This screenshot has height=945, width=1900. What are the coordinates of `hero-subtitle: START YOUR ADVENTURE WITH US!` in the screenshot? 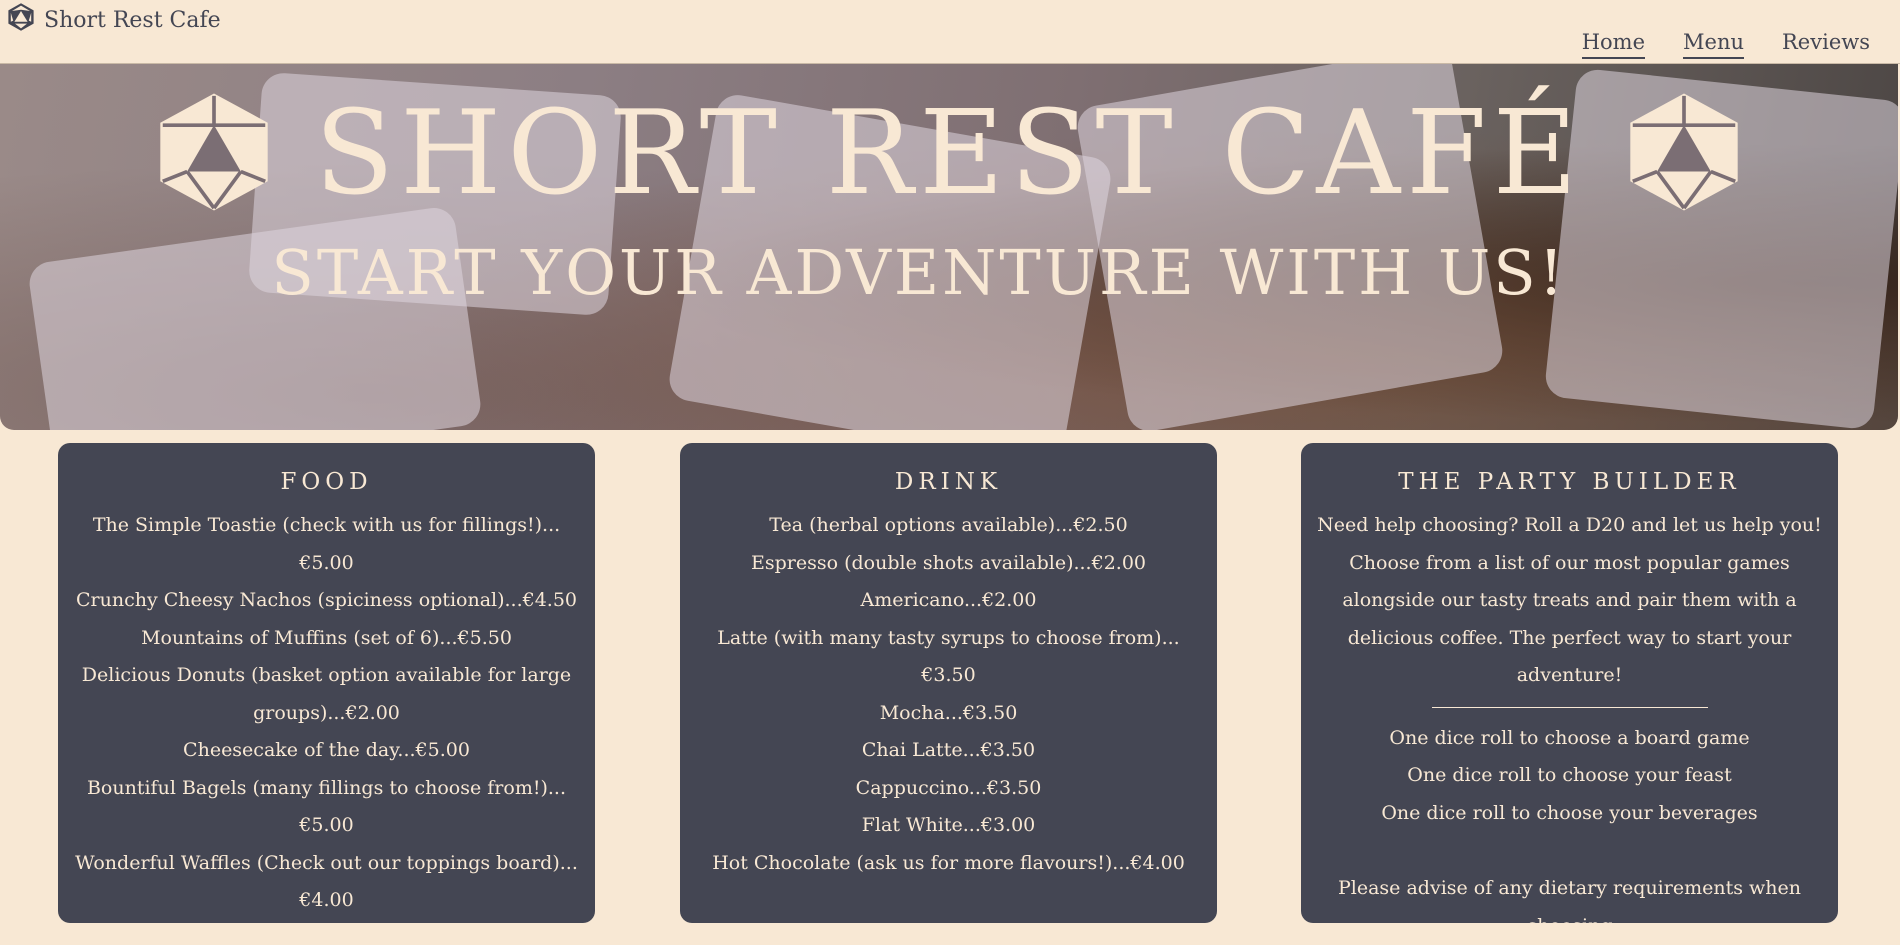 It's located at (919, 272).